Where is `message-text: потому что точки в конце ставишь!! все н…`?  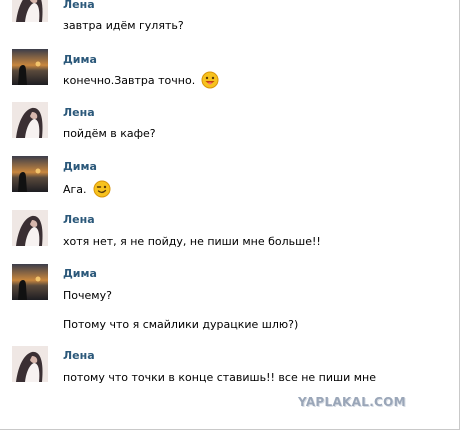 message-text: потому что точки в конце ставишь!! все н… is located at coordinates (219, 377).